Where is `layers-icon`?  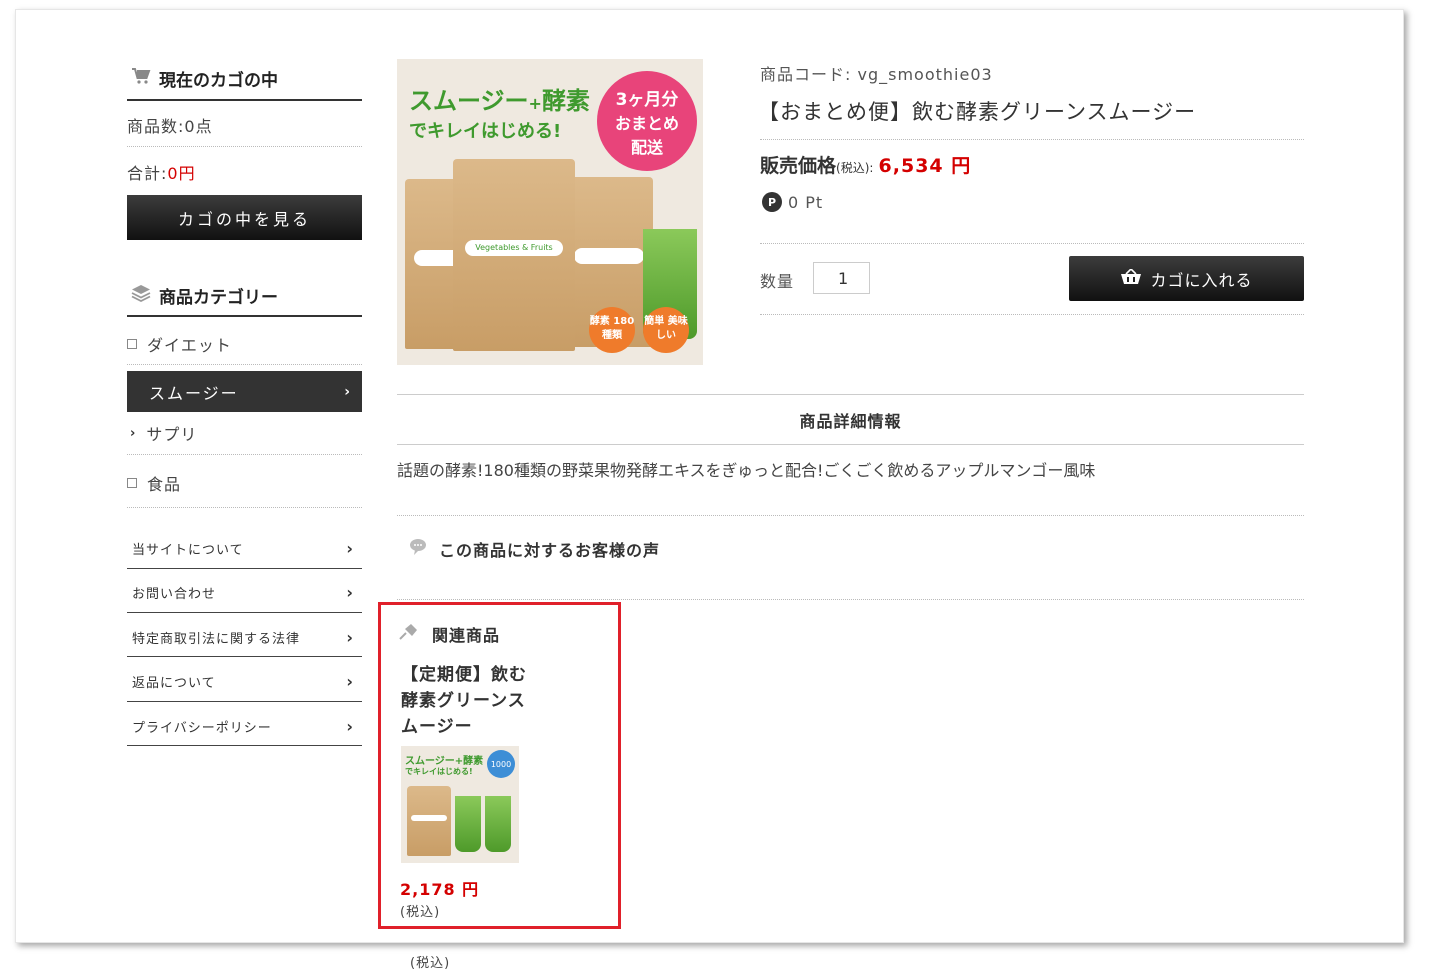
layers-icon is located at coordinates (141, 295).